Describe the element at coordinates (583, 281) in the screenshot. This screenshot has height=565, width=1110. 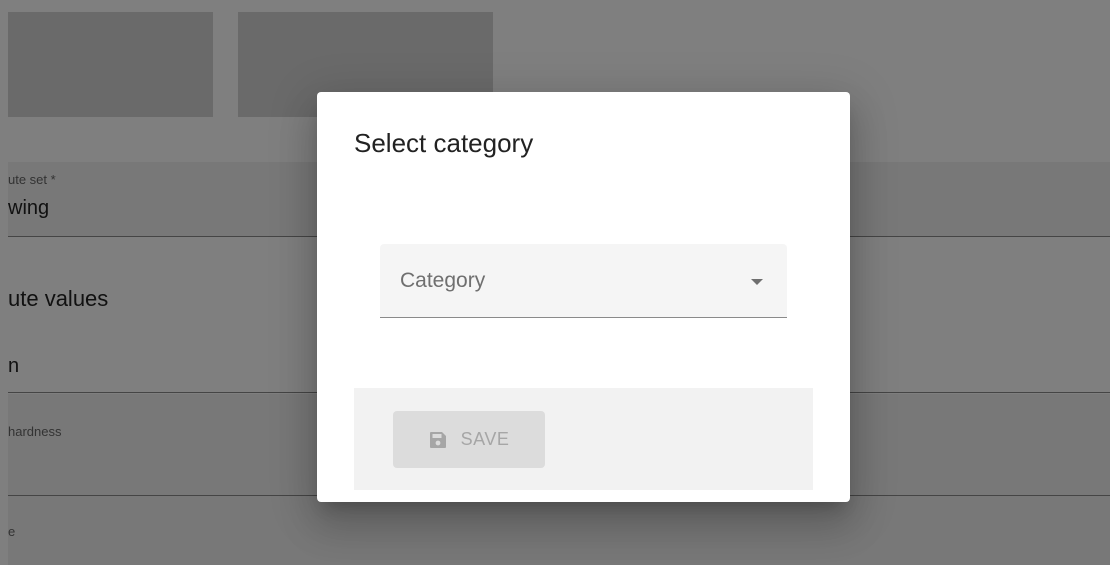
I see `category-select: Category` at that location.